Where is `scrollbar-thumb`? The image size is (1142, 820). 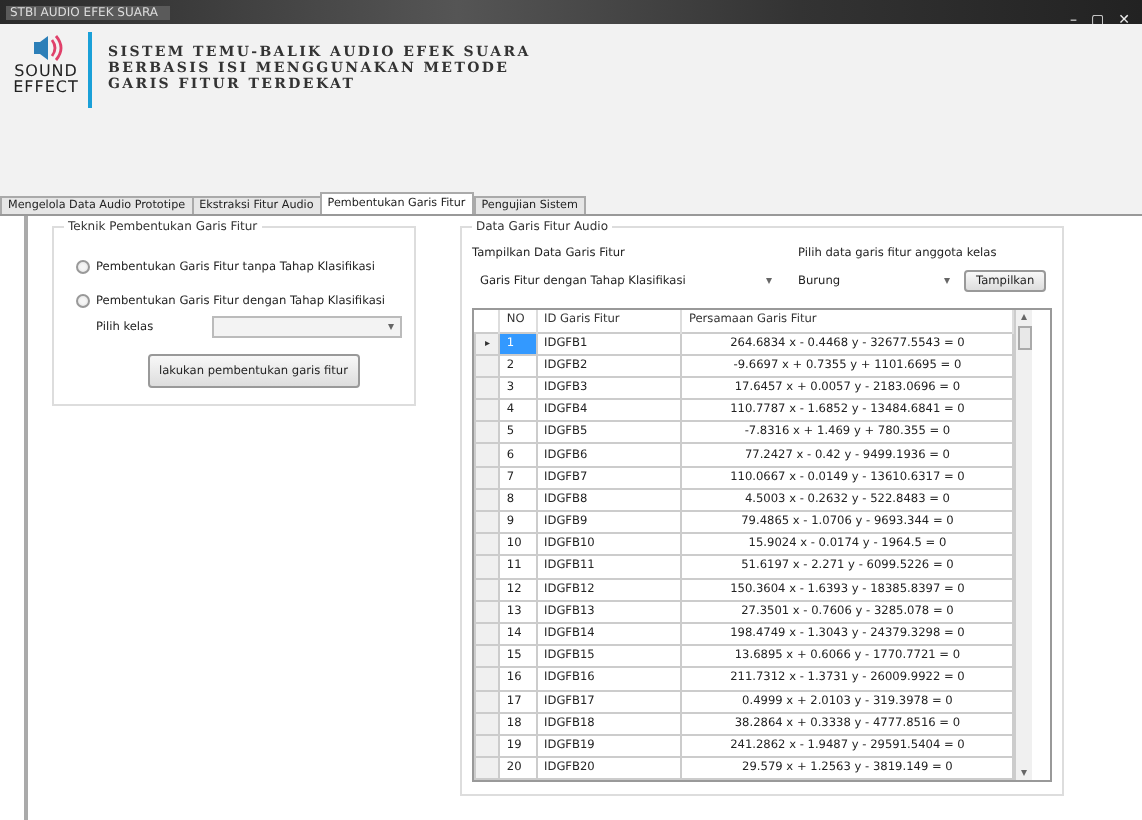 scrollbar-thumb is located at coordinates (1024, 338).